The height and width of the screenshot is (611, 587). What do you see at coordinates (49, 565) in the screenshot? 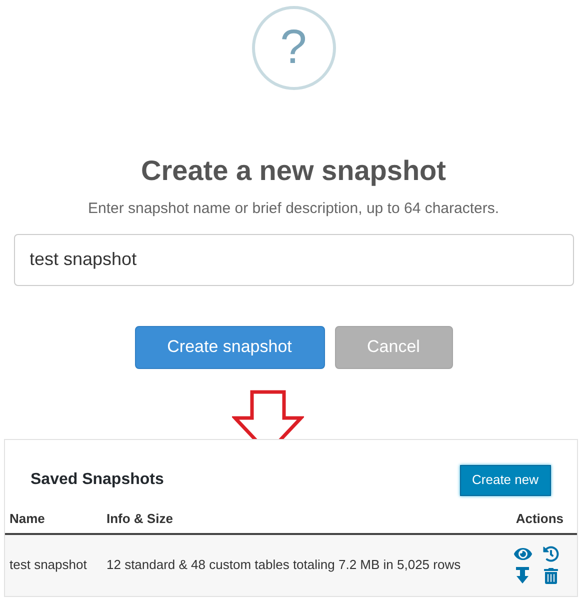
I see `table-cell-text: test snapshot` at bounding box center [49, 565].